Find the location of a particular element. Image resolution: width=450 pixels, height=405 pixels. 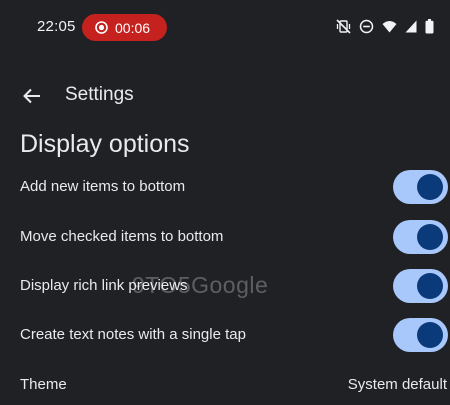

record-icon is located at coordinates (101, 27).